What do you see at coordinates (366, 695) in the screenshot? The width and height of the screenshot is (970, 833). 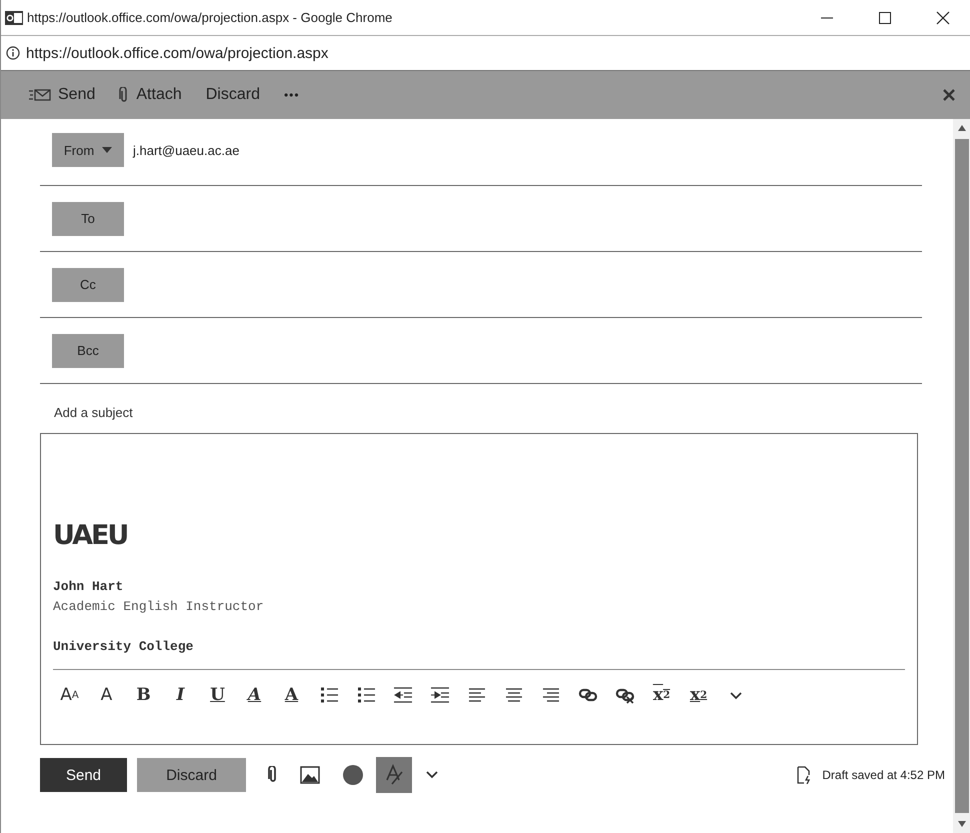 I see `numbering-icon` at bounding box center [366, 695].